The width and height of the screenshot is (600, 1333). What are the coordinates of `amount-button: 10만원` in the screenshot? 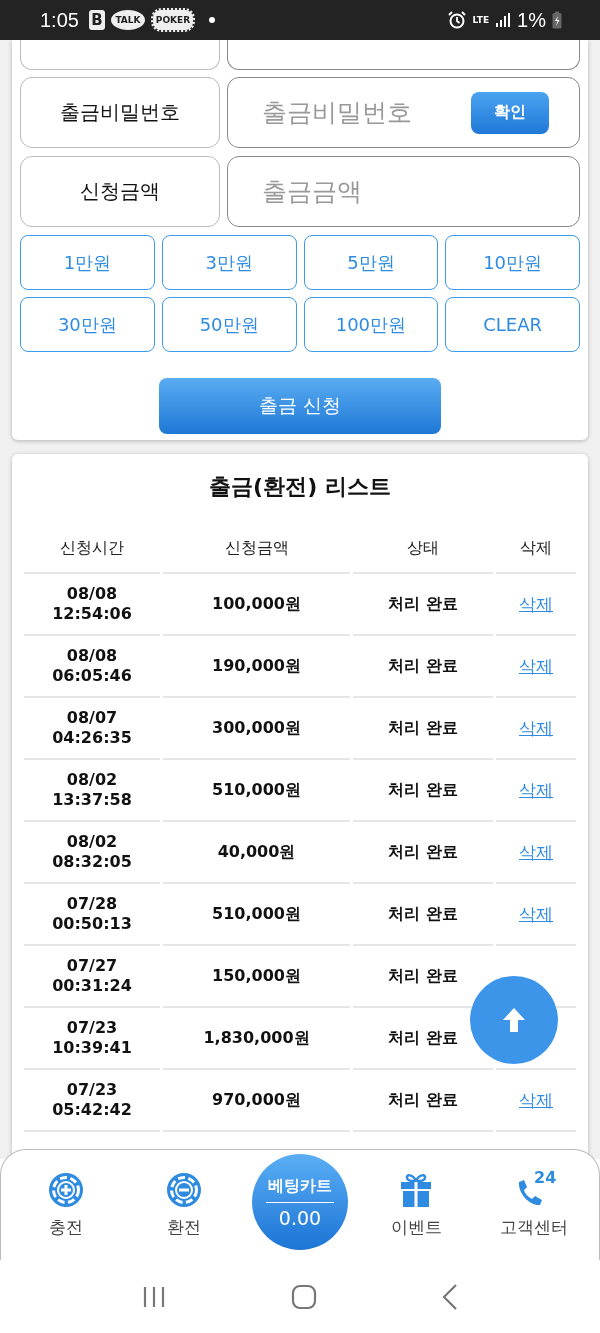 It's located at (512, 262).